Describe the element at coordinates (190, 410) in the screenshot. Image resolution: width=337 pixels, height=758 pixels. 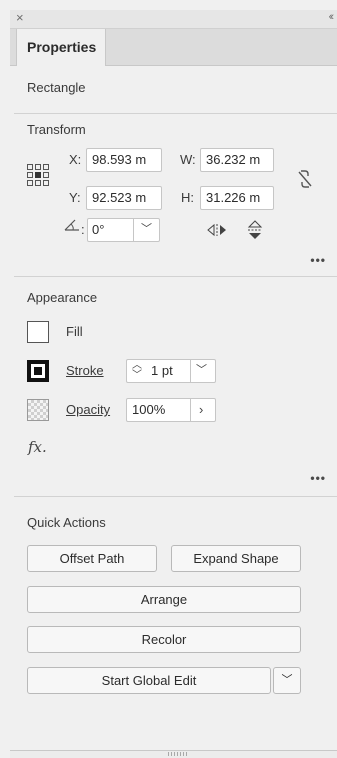
I see `opacity-divider` at that location.